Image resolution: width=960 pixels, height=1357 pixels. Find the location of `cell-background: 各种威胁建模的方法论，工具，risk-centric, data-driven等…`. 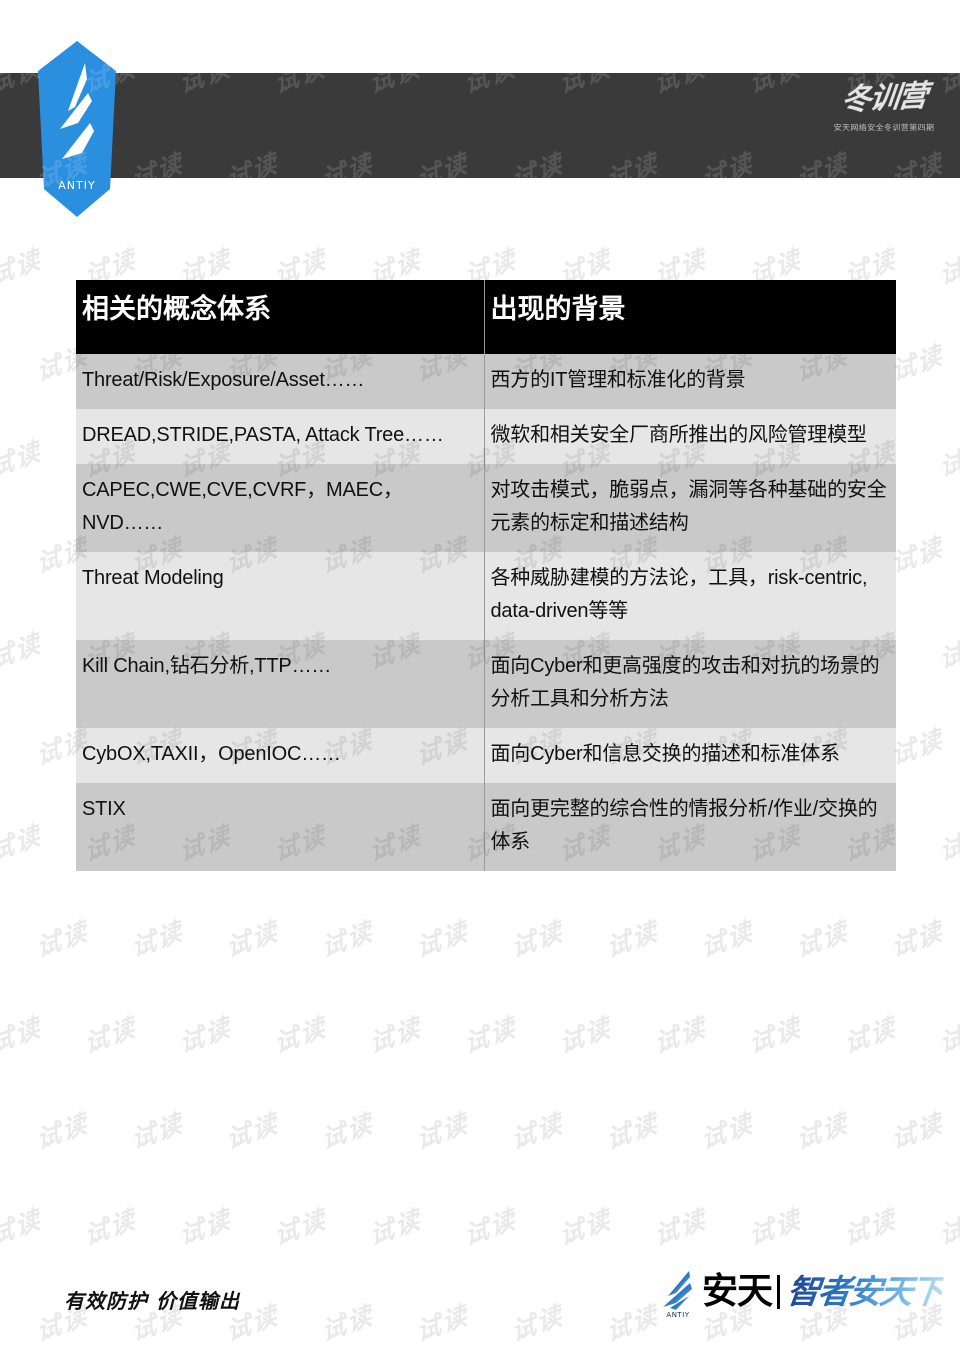

cell-background: 各种威胁建模的方法论，工具，risk-centric, data-driven等… is located at coordinates (689, 596).